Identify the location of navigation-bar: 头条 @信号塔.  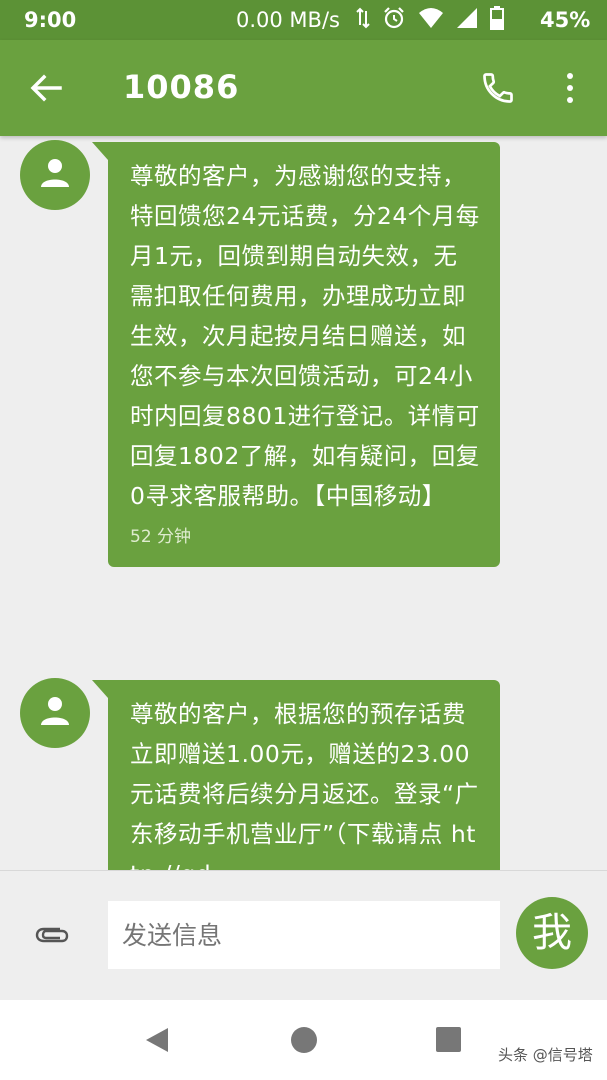
(303, 1040).